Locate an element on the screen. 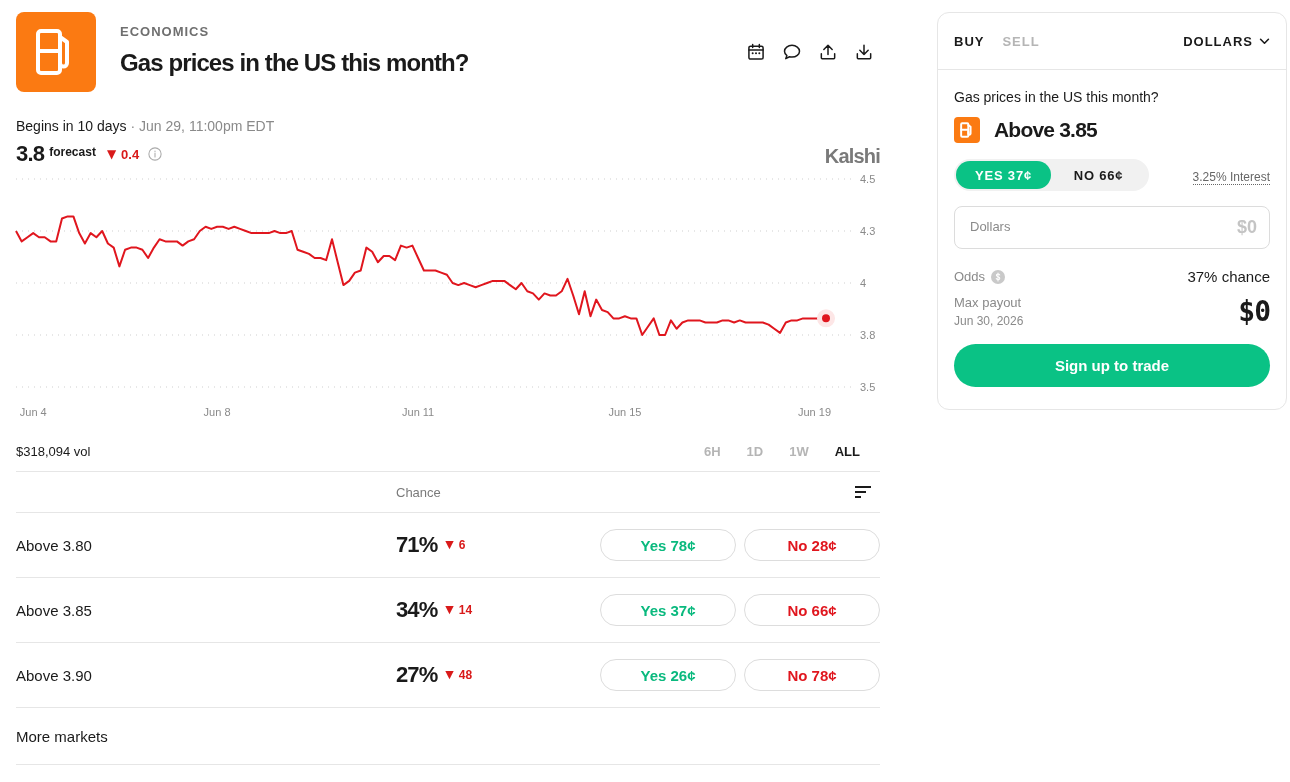 This screenshot has width=1290, height=782. range-tab: ALL is located at coordinates (847, 451).